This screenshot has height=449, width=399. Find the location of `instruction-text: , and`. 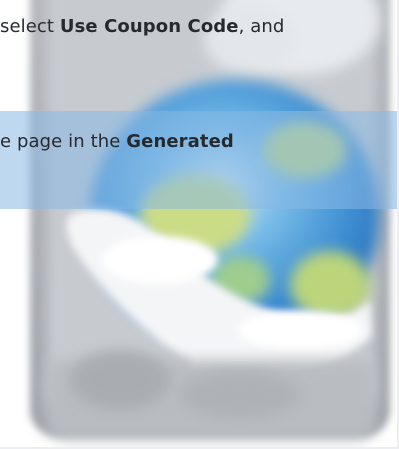

instruction-text: , and is located at coordinates (261, 26).